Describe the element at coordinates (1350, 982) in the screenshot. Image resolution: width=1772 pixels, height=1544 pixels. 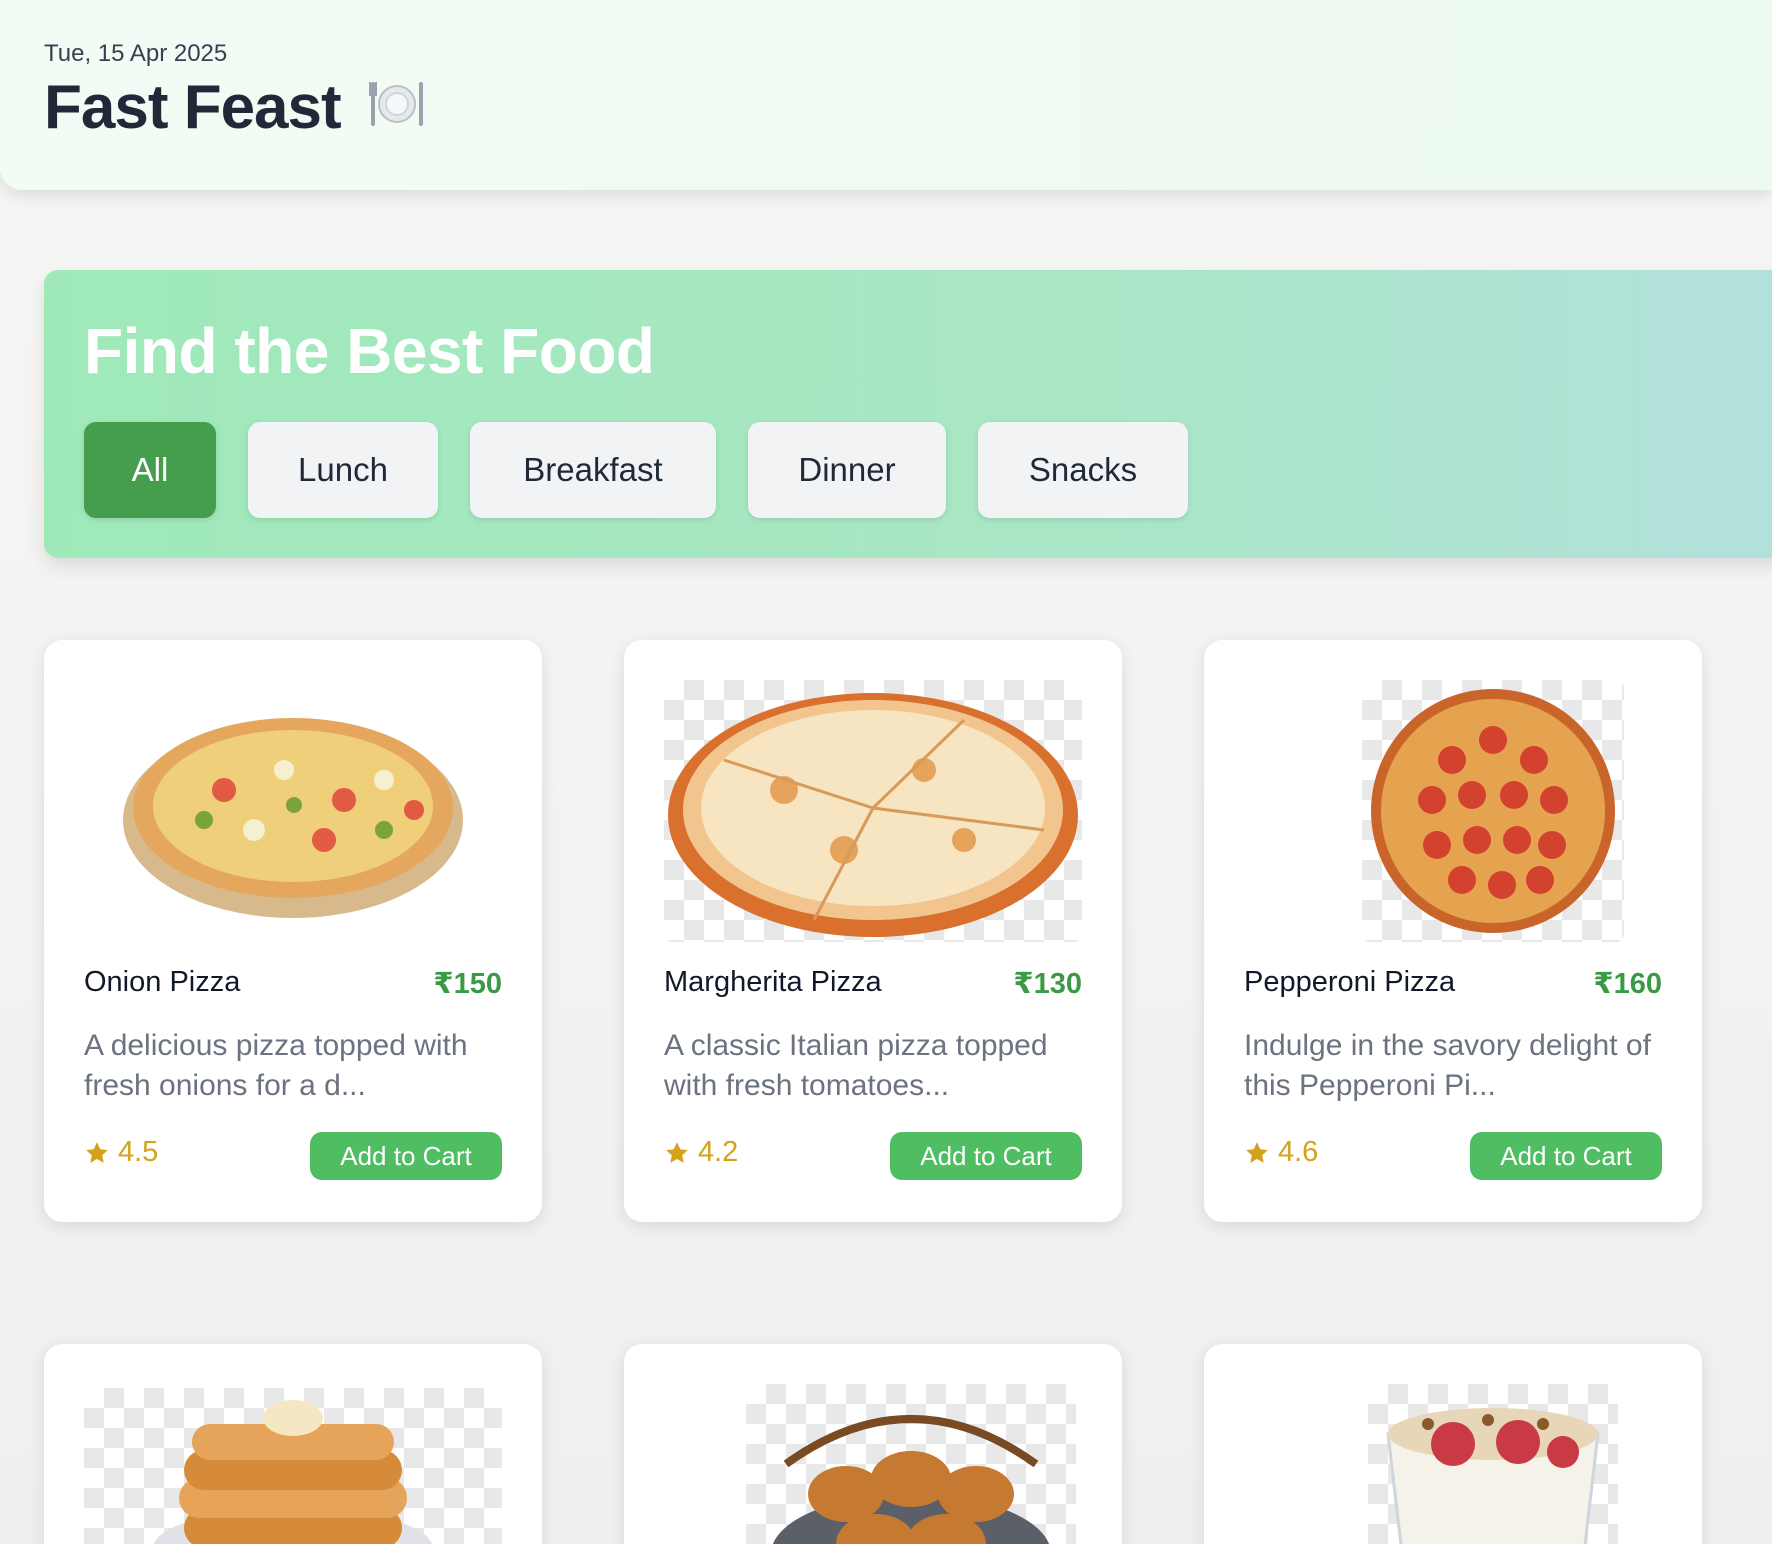
I see `food-name: Pepperoni Pizza` at that location.